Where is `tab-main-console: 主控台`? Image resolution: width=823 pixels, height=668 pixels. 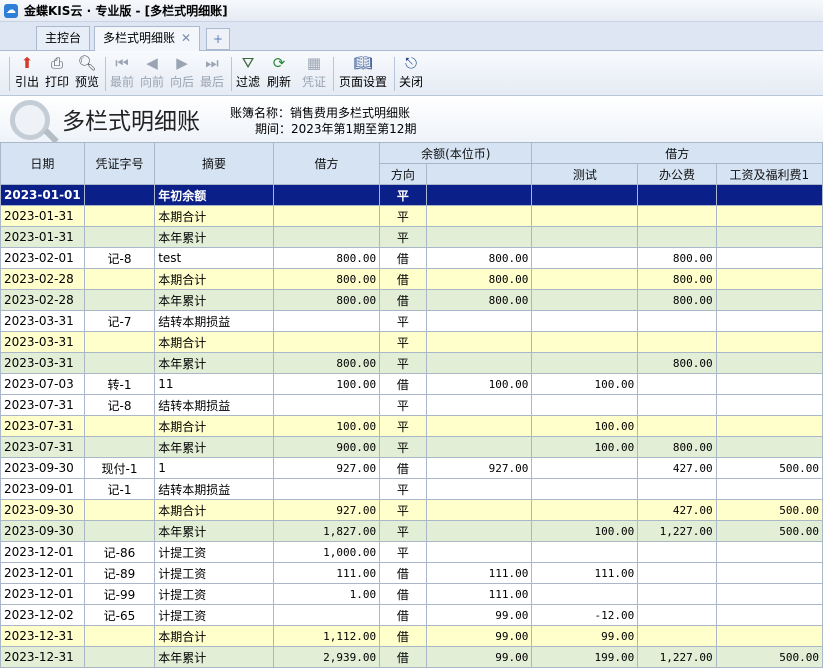 tab-main-console: 主控台 is located at coordinates (63, 38).